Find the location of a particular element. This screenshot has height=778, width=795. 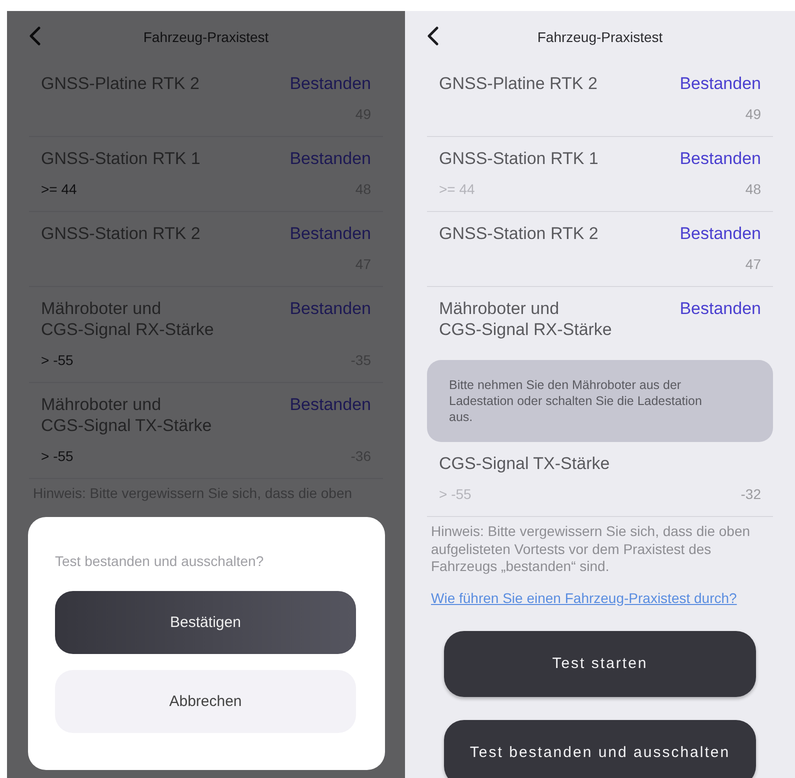

toast-message: Bitte nehmen Sie den Mähroboter aus der Ladestation oder schalten Sie die Ladestation aus. is located at coordinates (600, 401).